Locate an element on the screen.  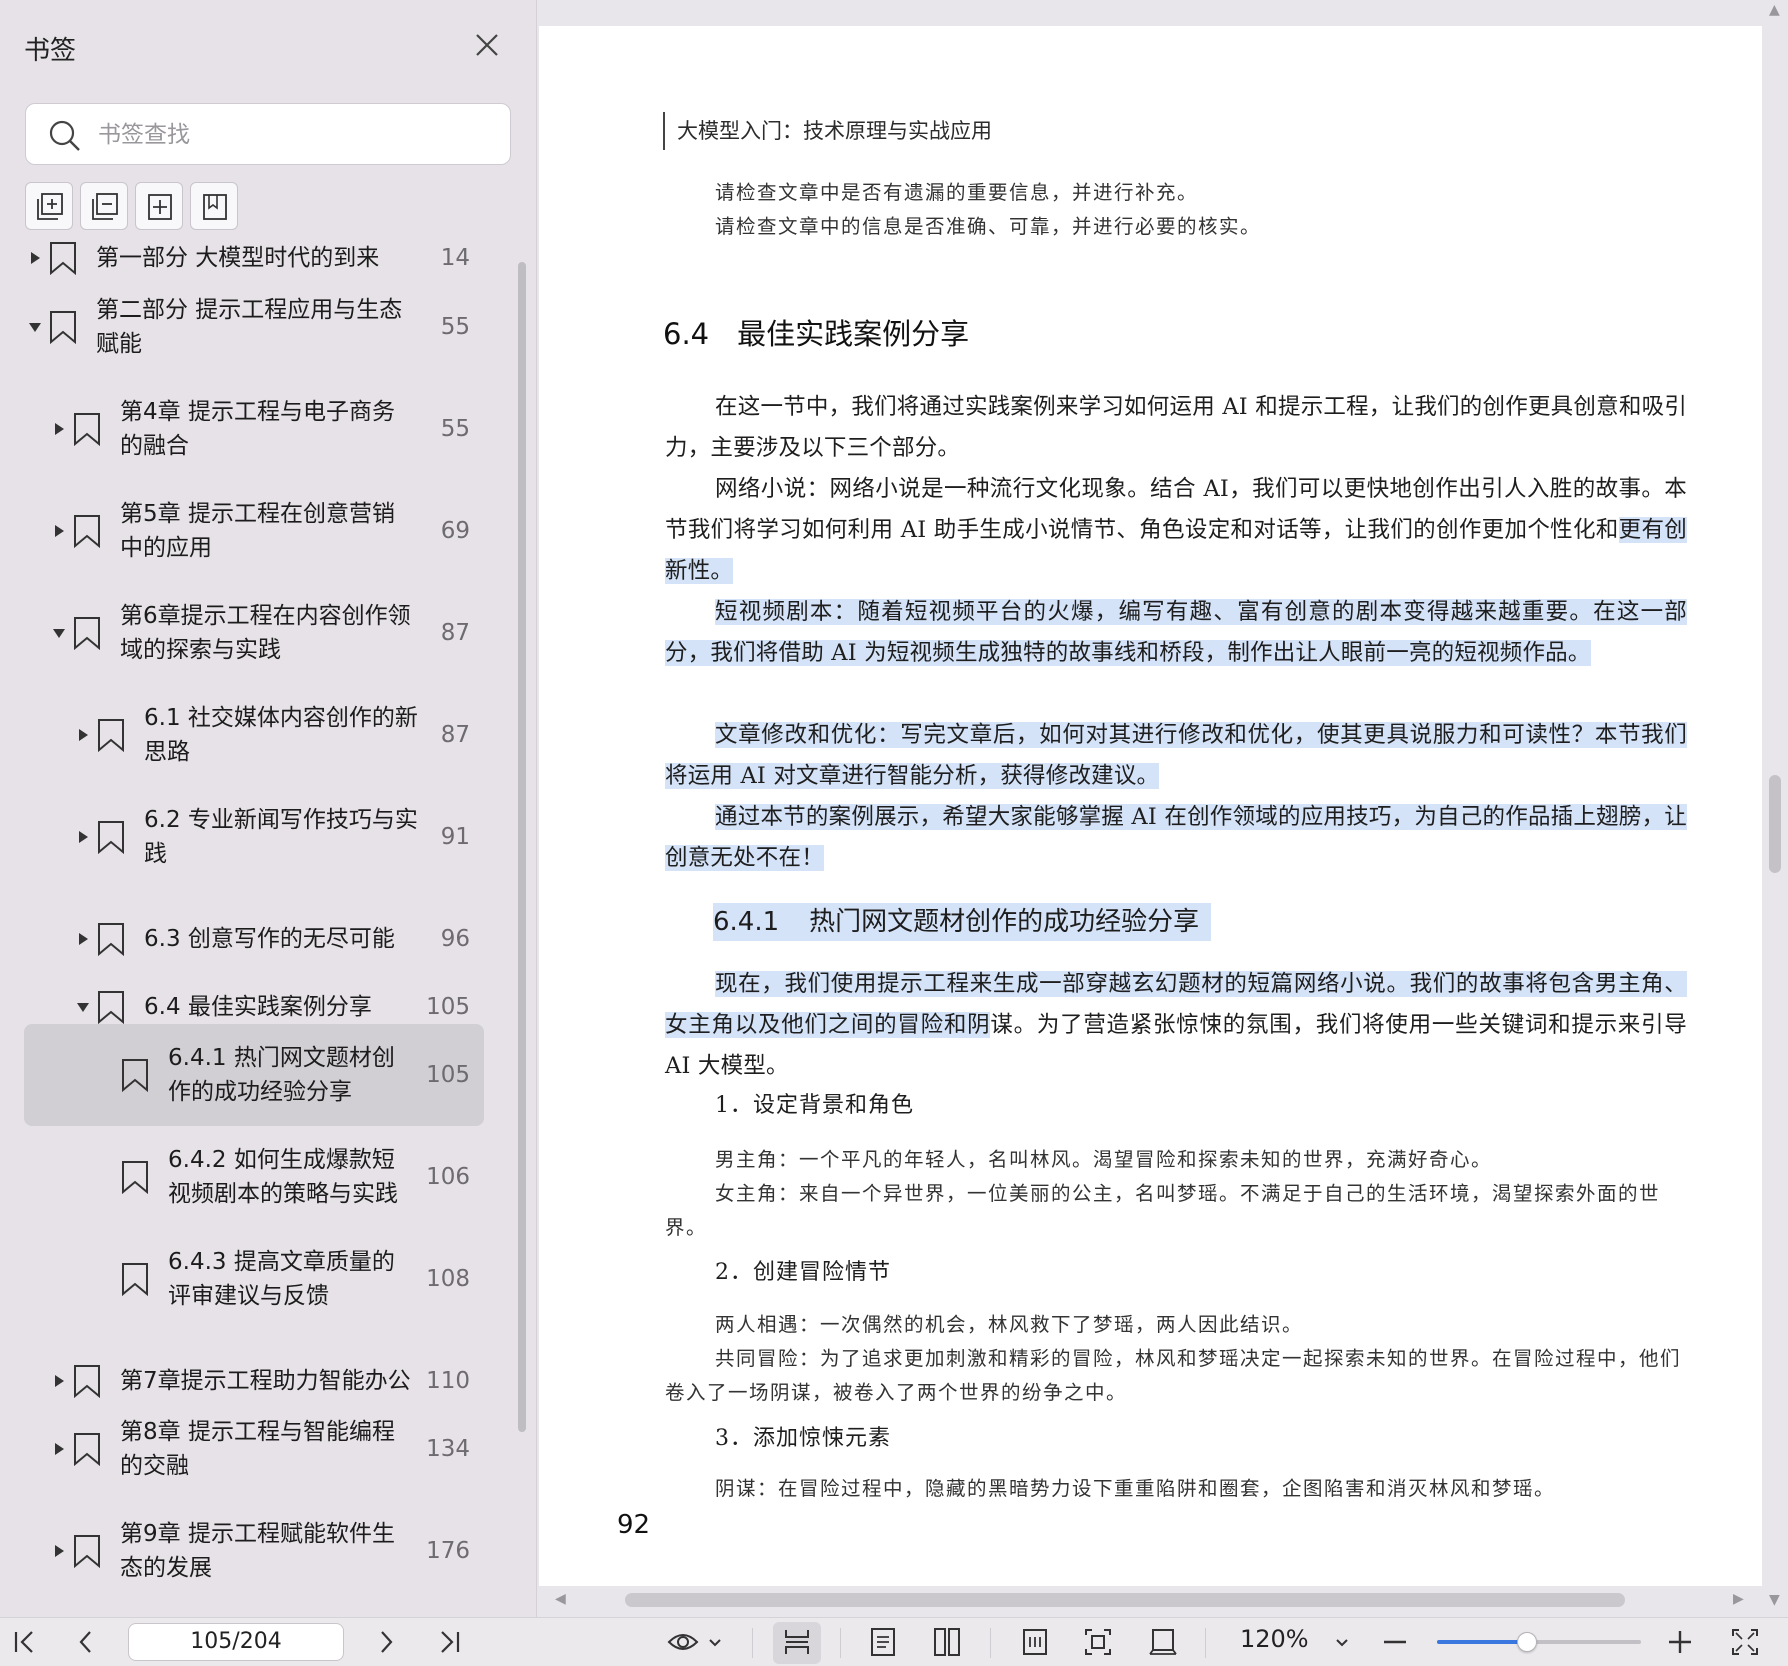
add-bookmark-icon is located at coordinates (50, 206).